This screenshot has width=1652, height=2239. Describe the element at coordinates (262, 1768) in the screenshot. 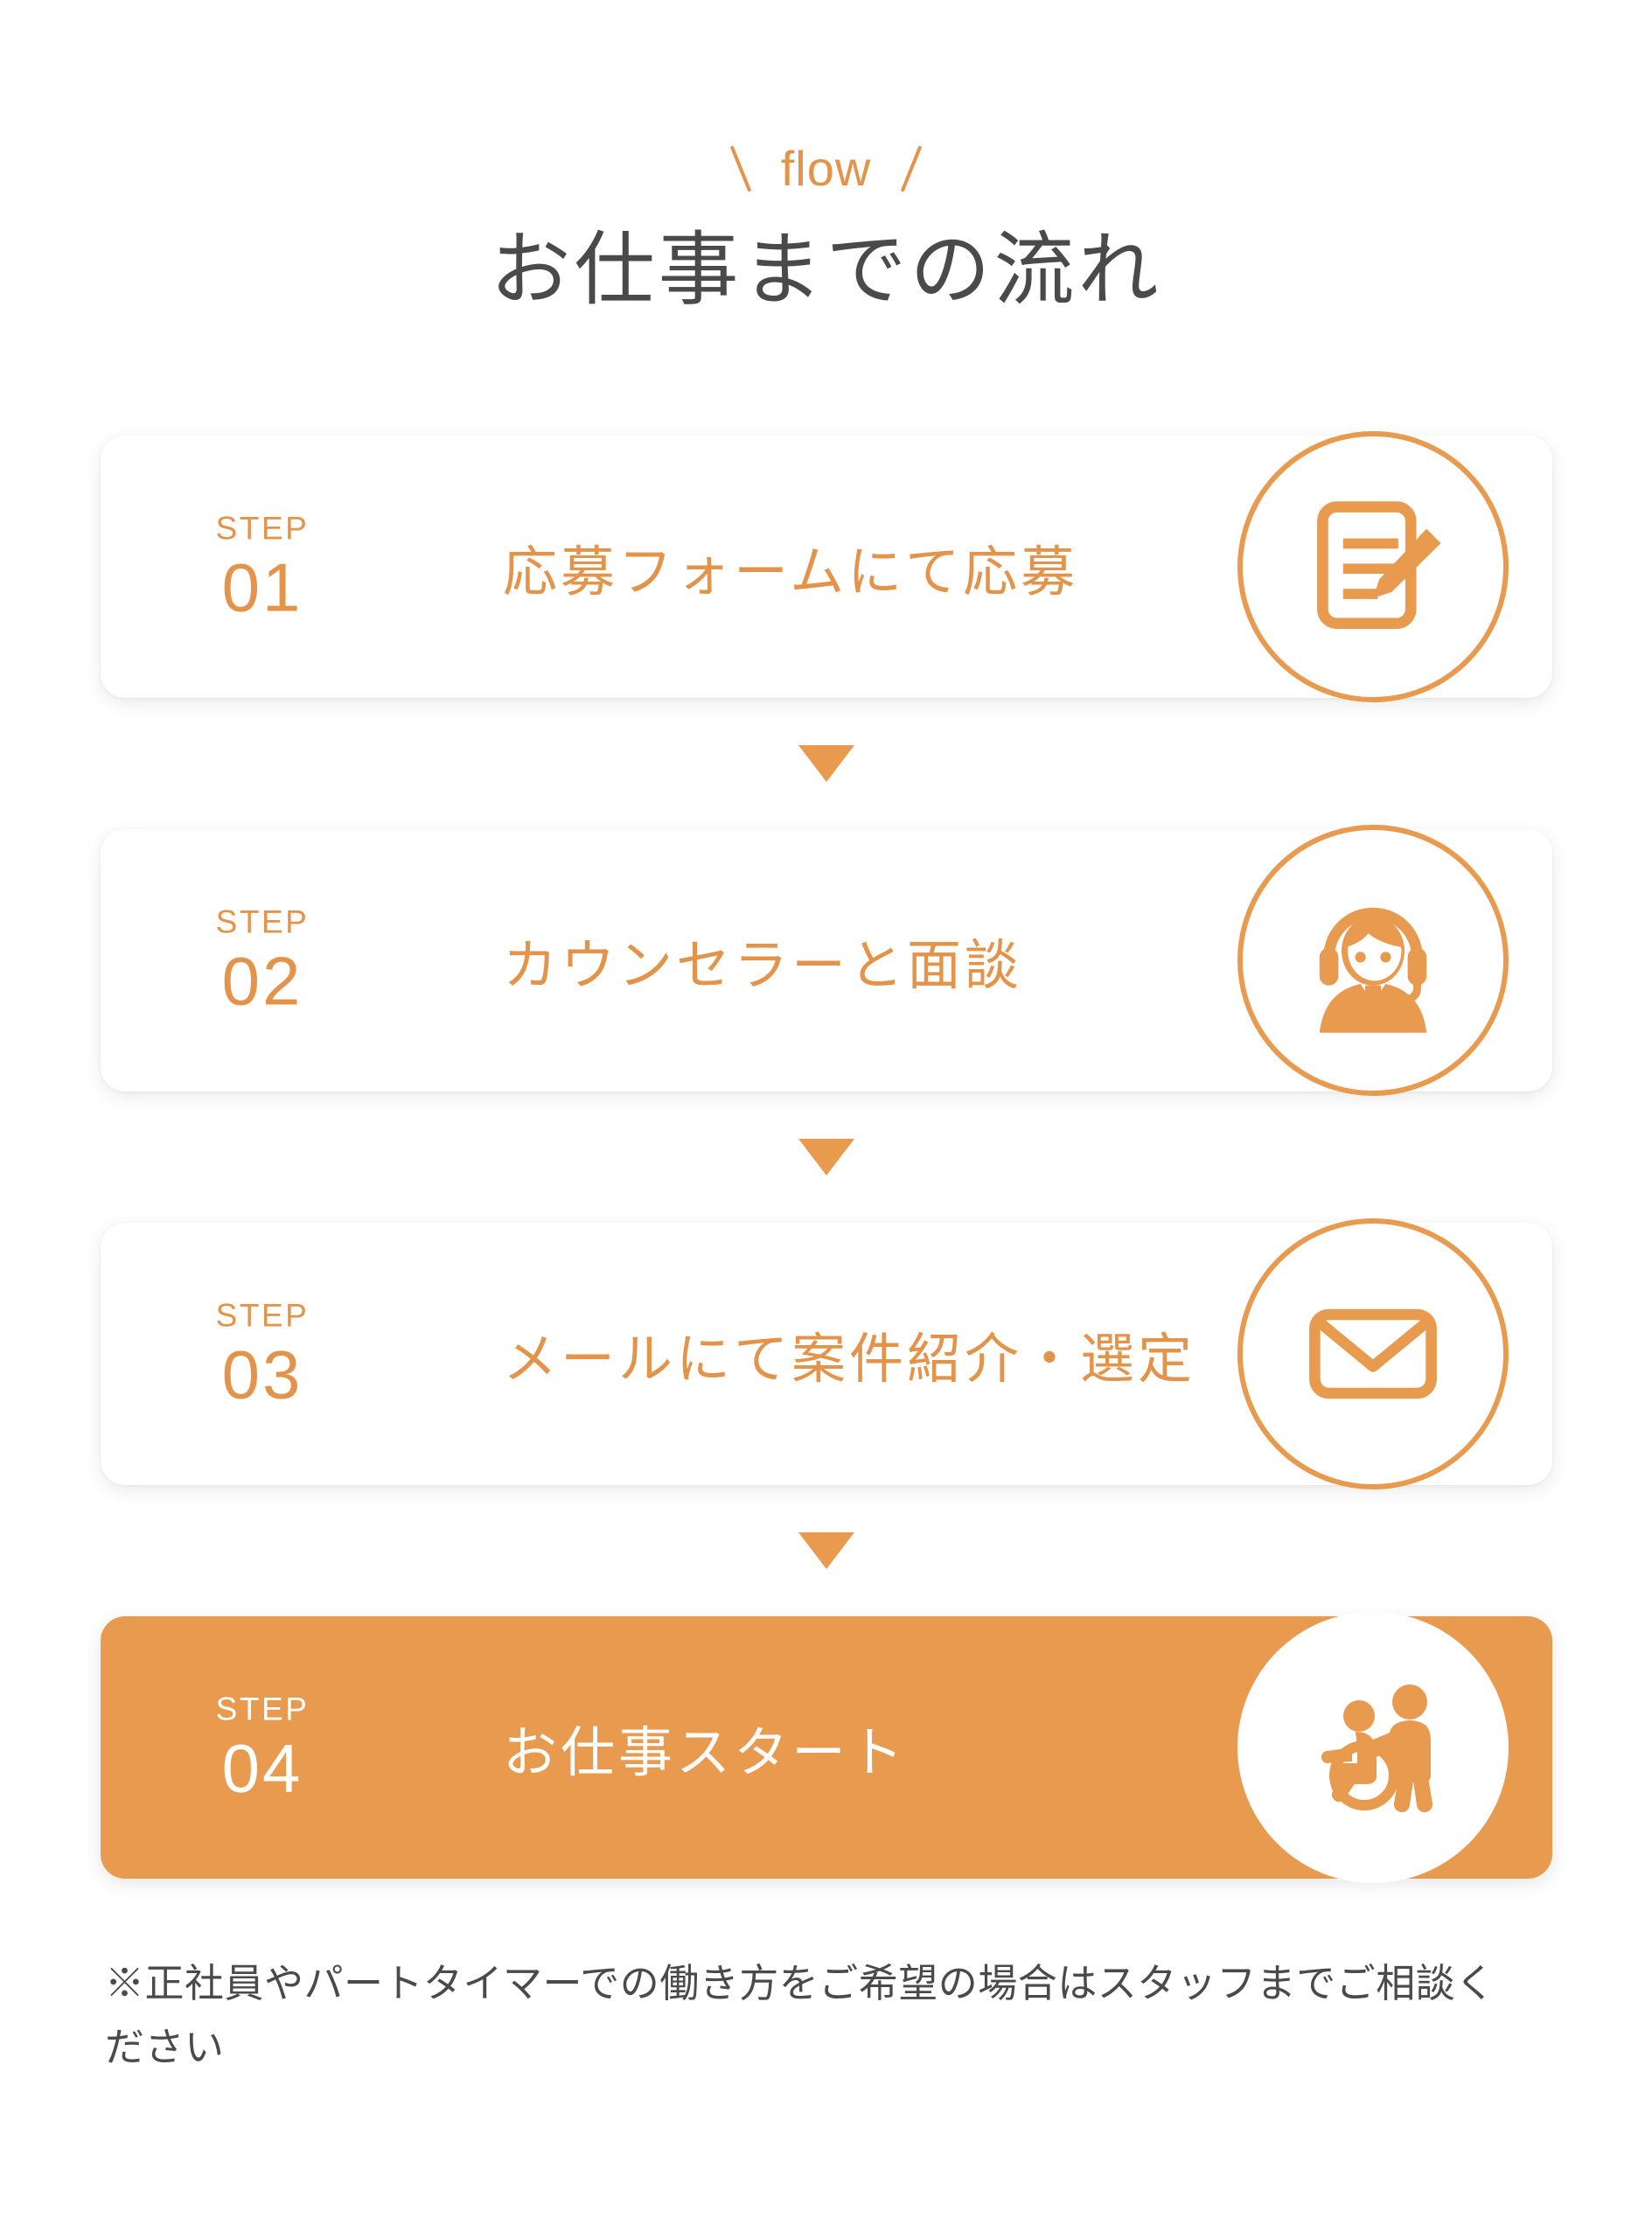

I see `step-number-04: 04` at that location.